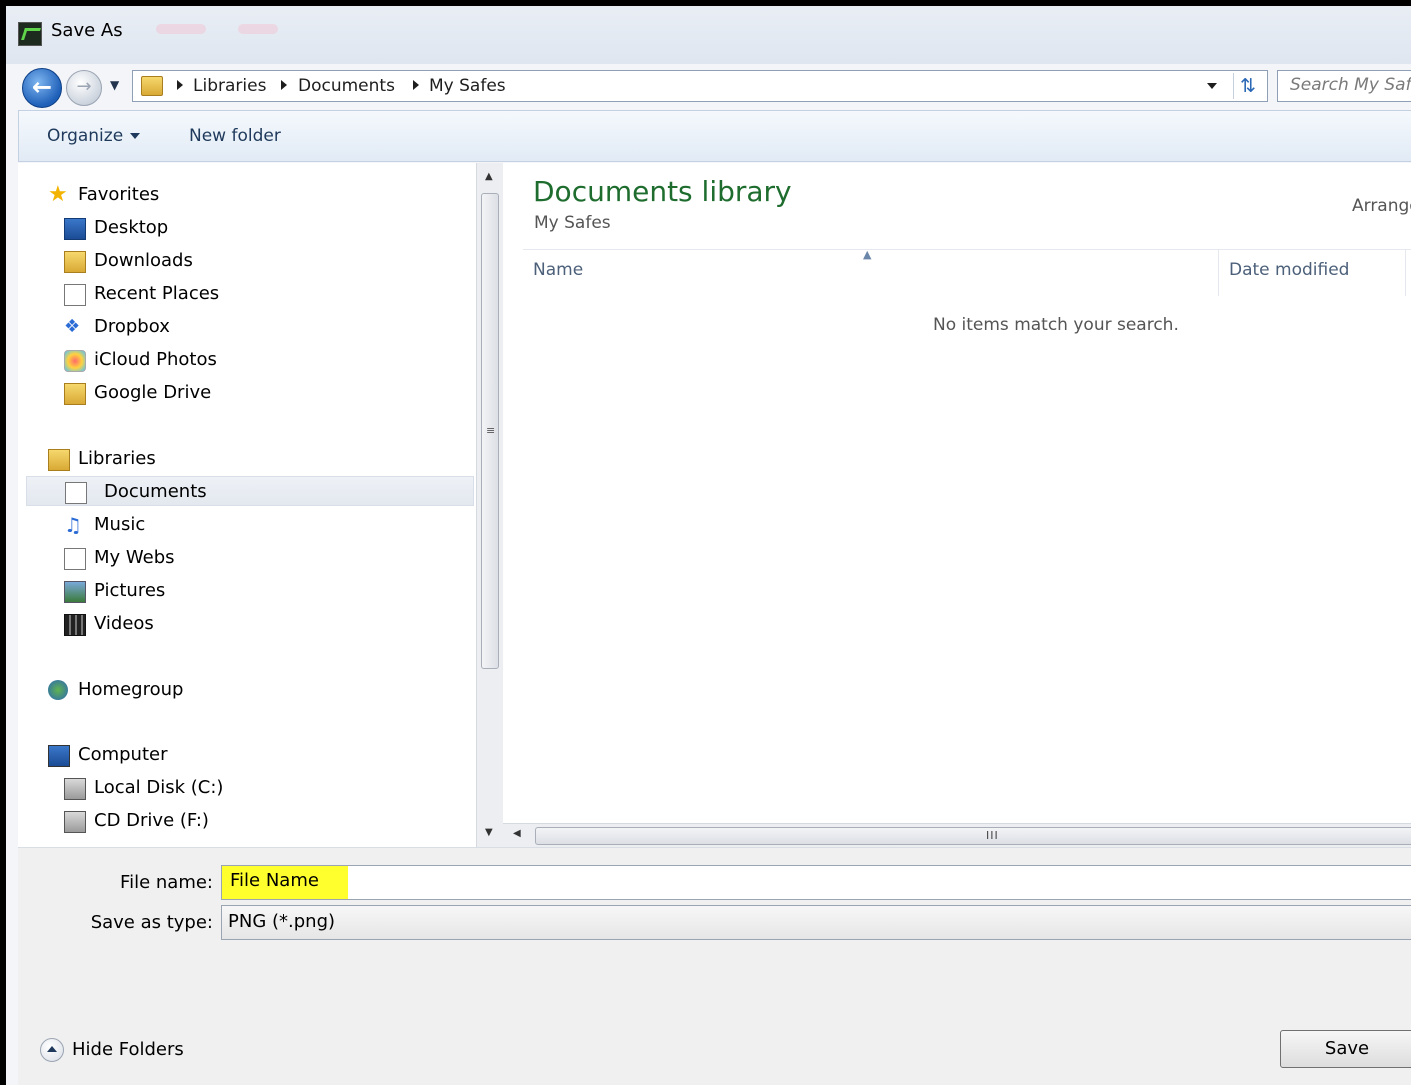 This screenshot has width=1411, height=1085. I want to click on back-button: ←, so click(42, 88).